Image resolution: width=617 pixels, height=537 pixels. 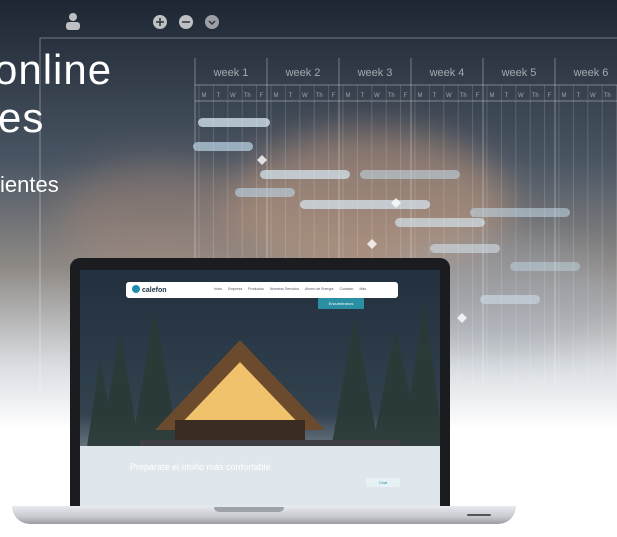 I want to click on website-cta-button: Encuéntranos, so click(x=341, y=303).